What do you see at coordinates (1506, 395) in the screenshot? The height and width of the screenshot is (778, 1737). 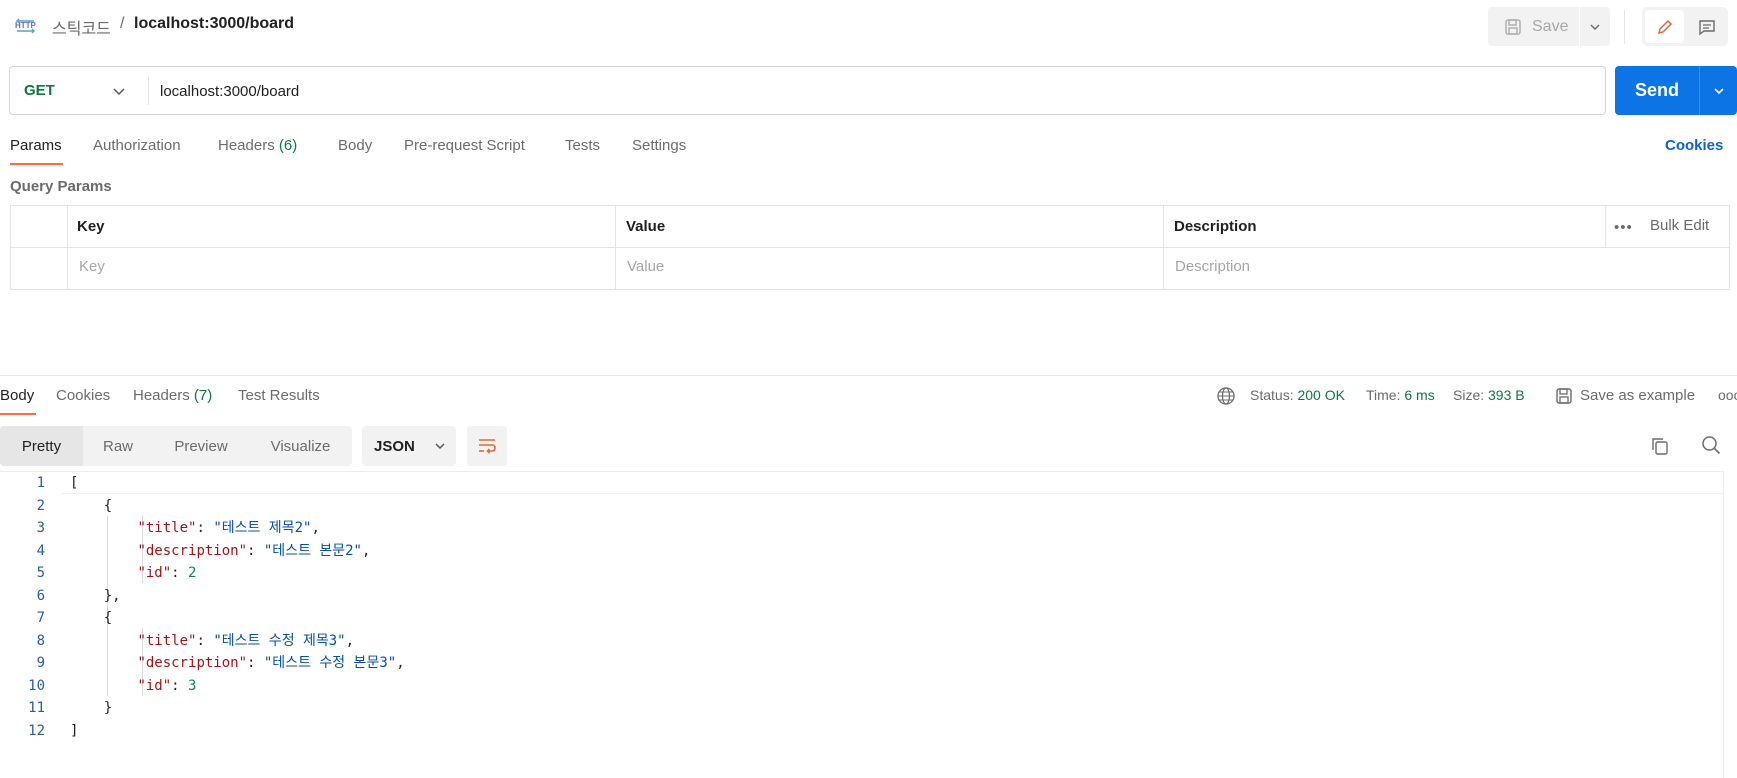 I see `size-value: 393 B` at bounding box center [1506, 395].